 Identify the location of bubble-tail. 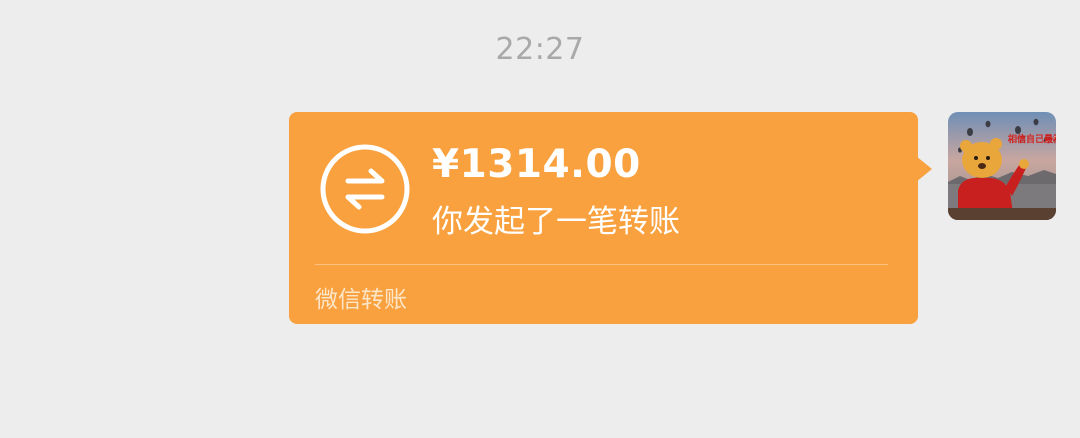
(924, 169).